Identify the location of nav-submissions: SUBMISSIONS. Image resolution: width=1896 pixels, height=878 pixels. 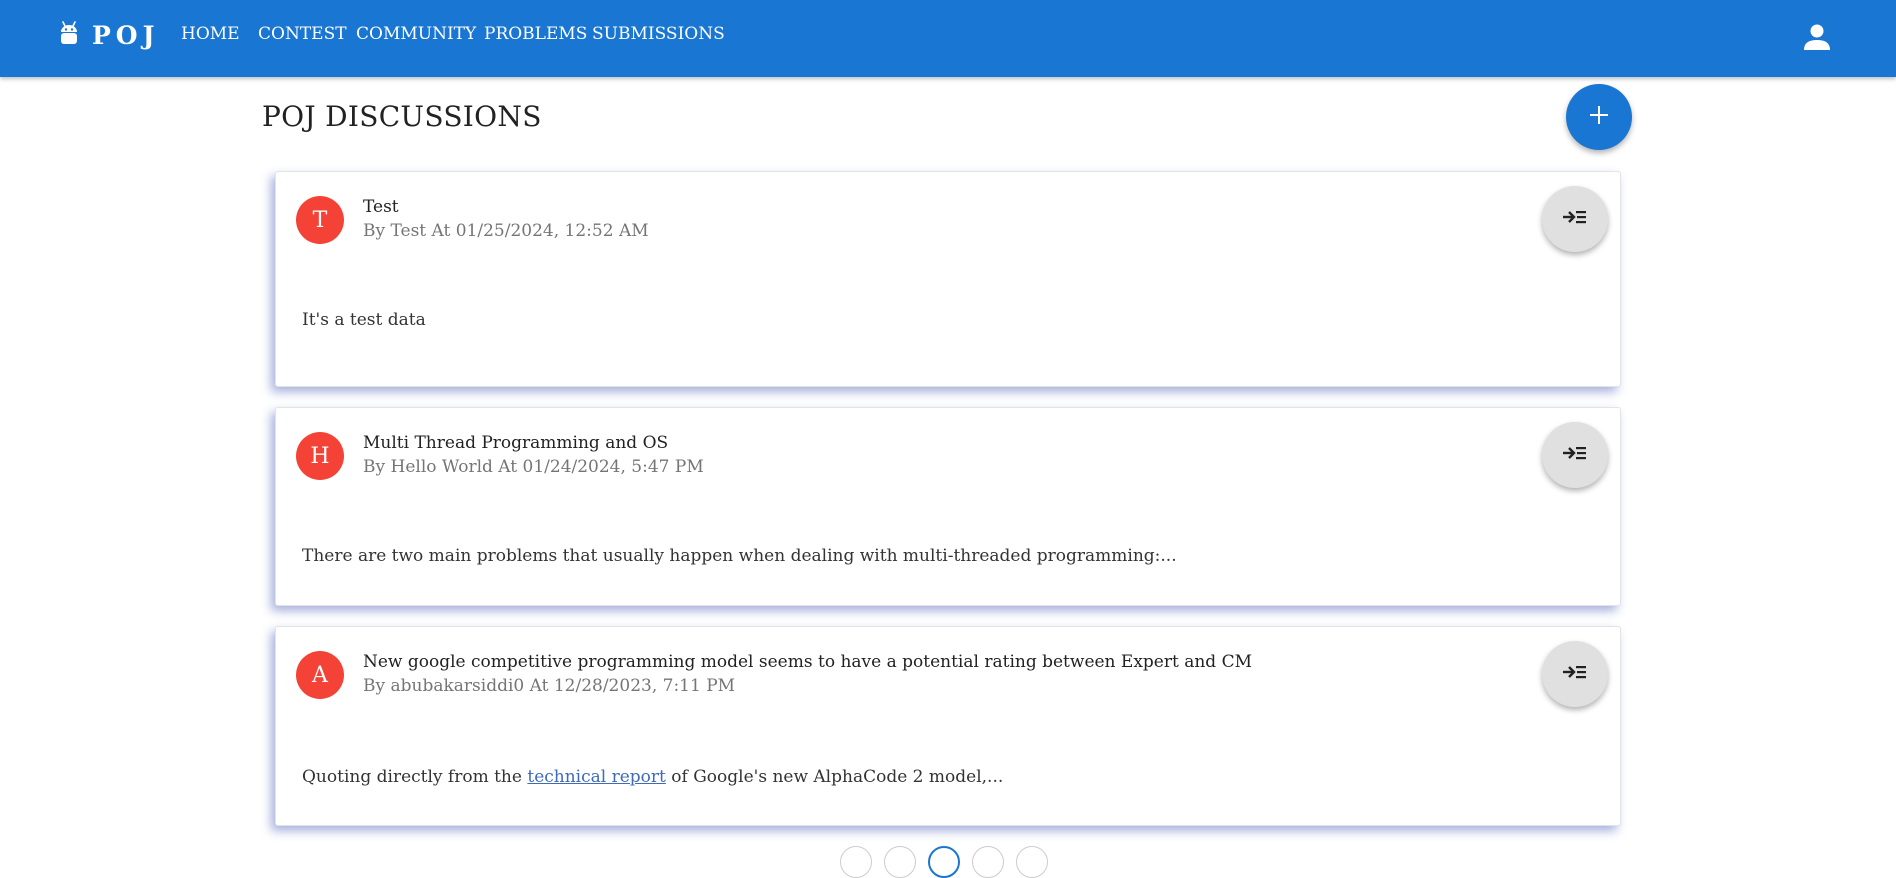
(658, 34).